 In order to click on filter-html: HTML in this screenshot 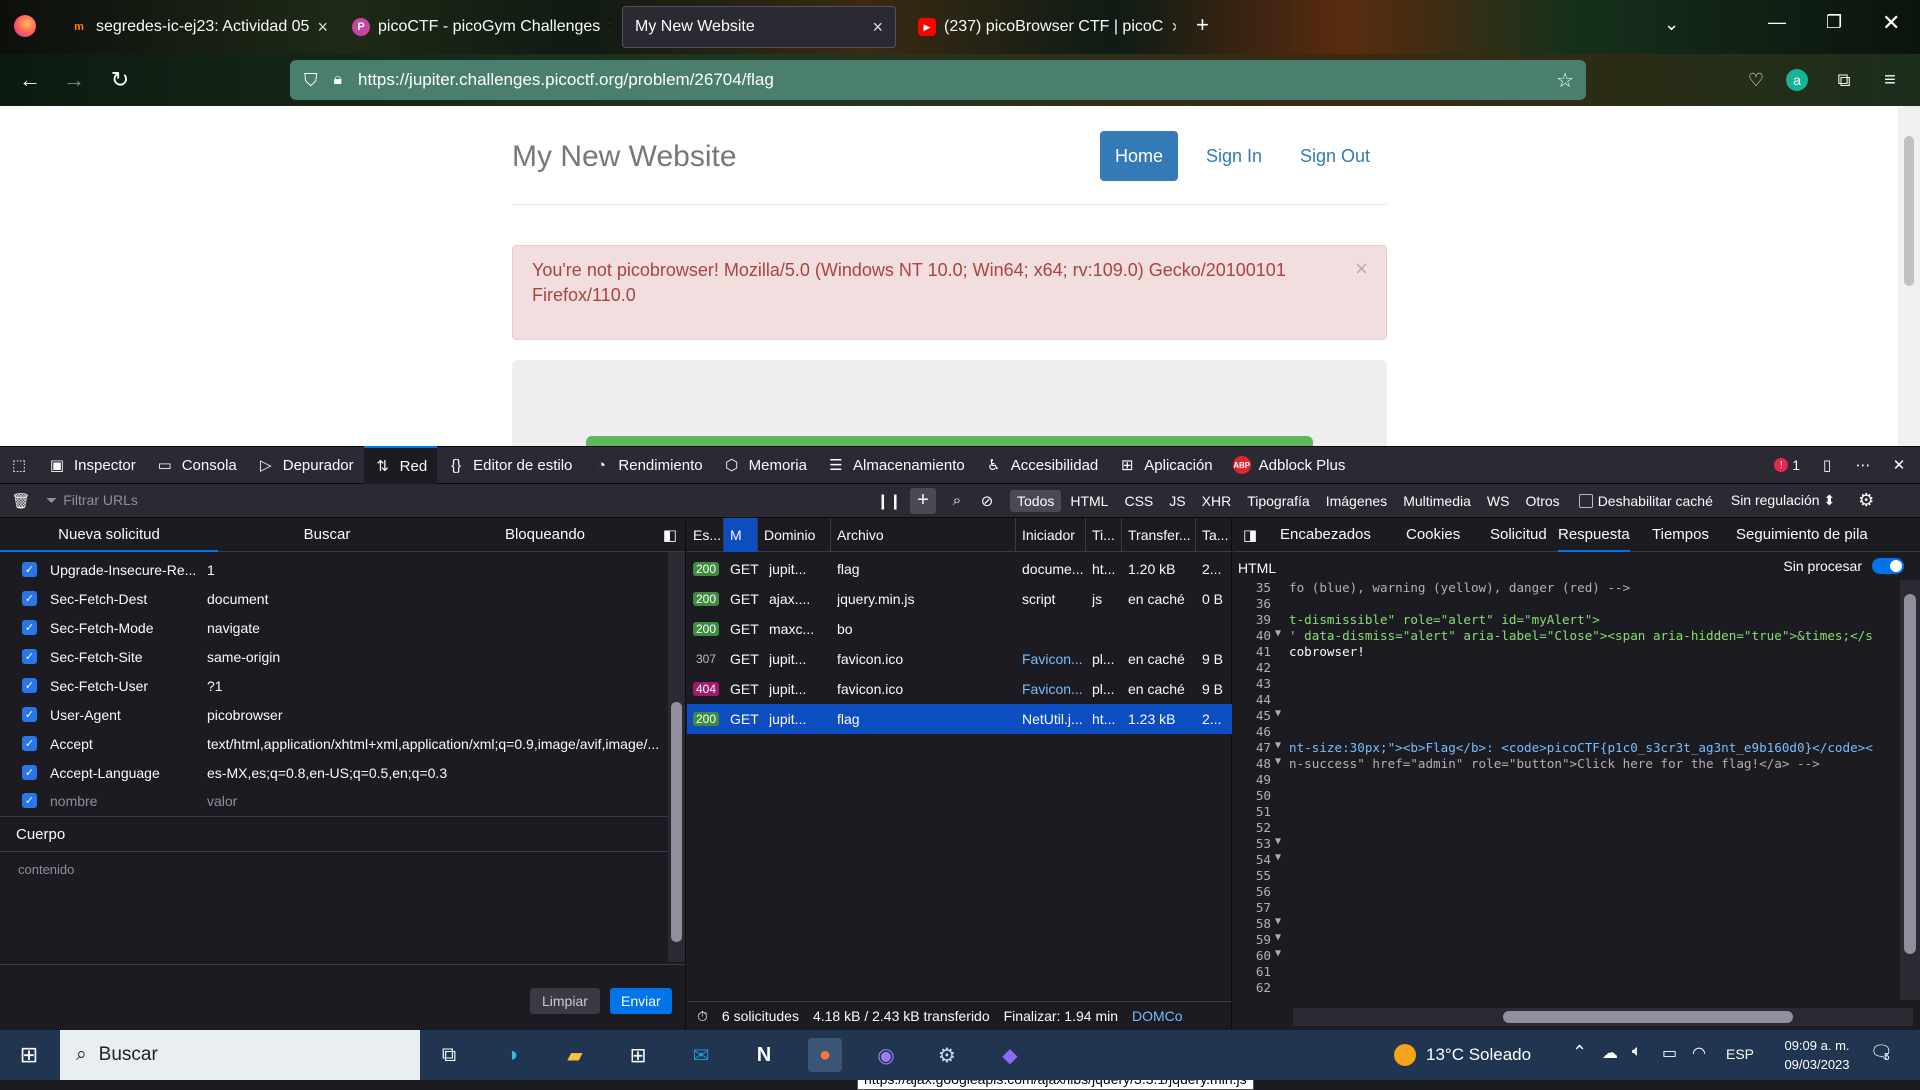, I will do `click(1089, 501)`.